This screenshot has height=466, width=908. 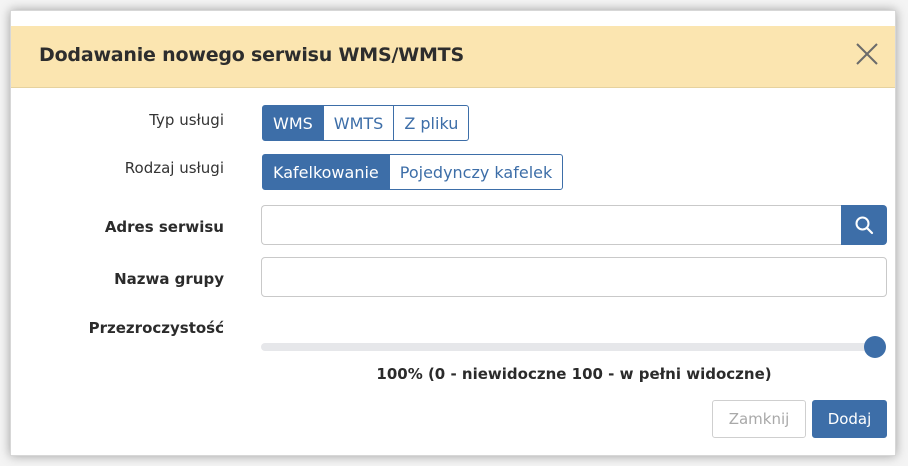 I want to click on search-icon, so click(x=864, y=225).